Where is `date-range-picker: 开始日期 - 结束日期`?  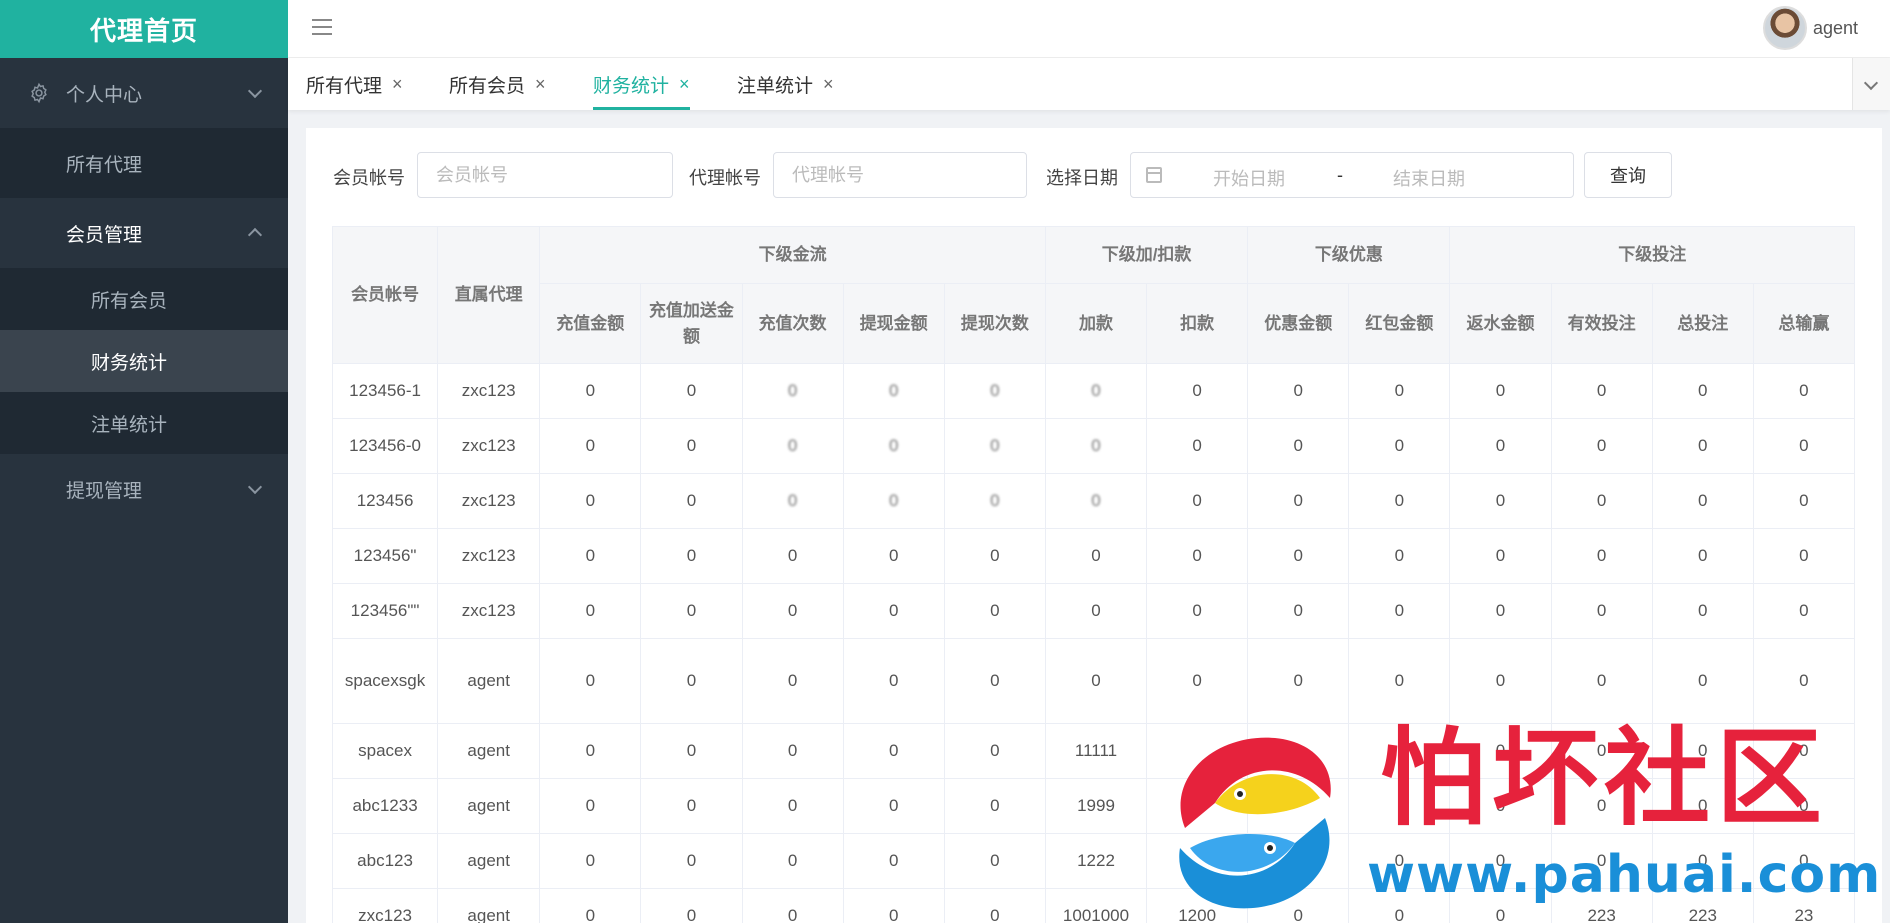 date-range-picker: 开始日期 - 结束日期 is located at coordinates (1352, 175).